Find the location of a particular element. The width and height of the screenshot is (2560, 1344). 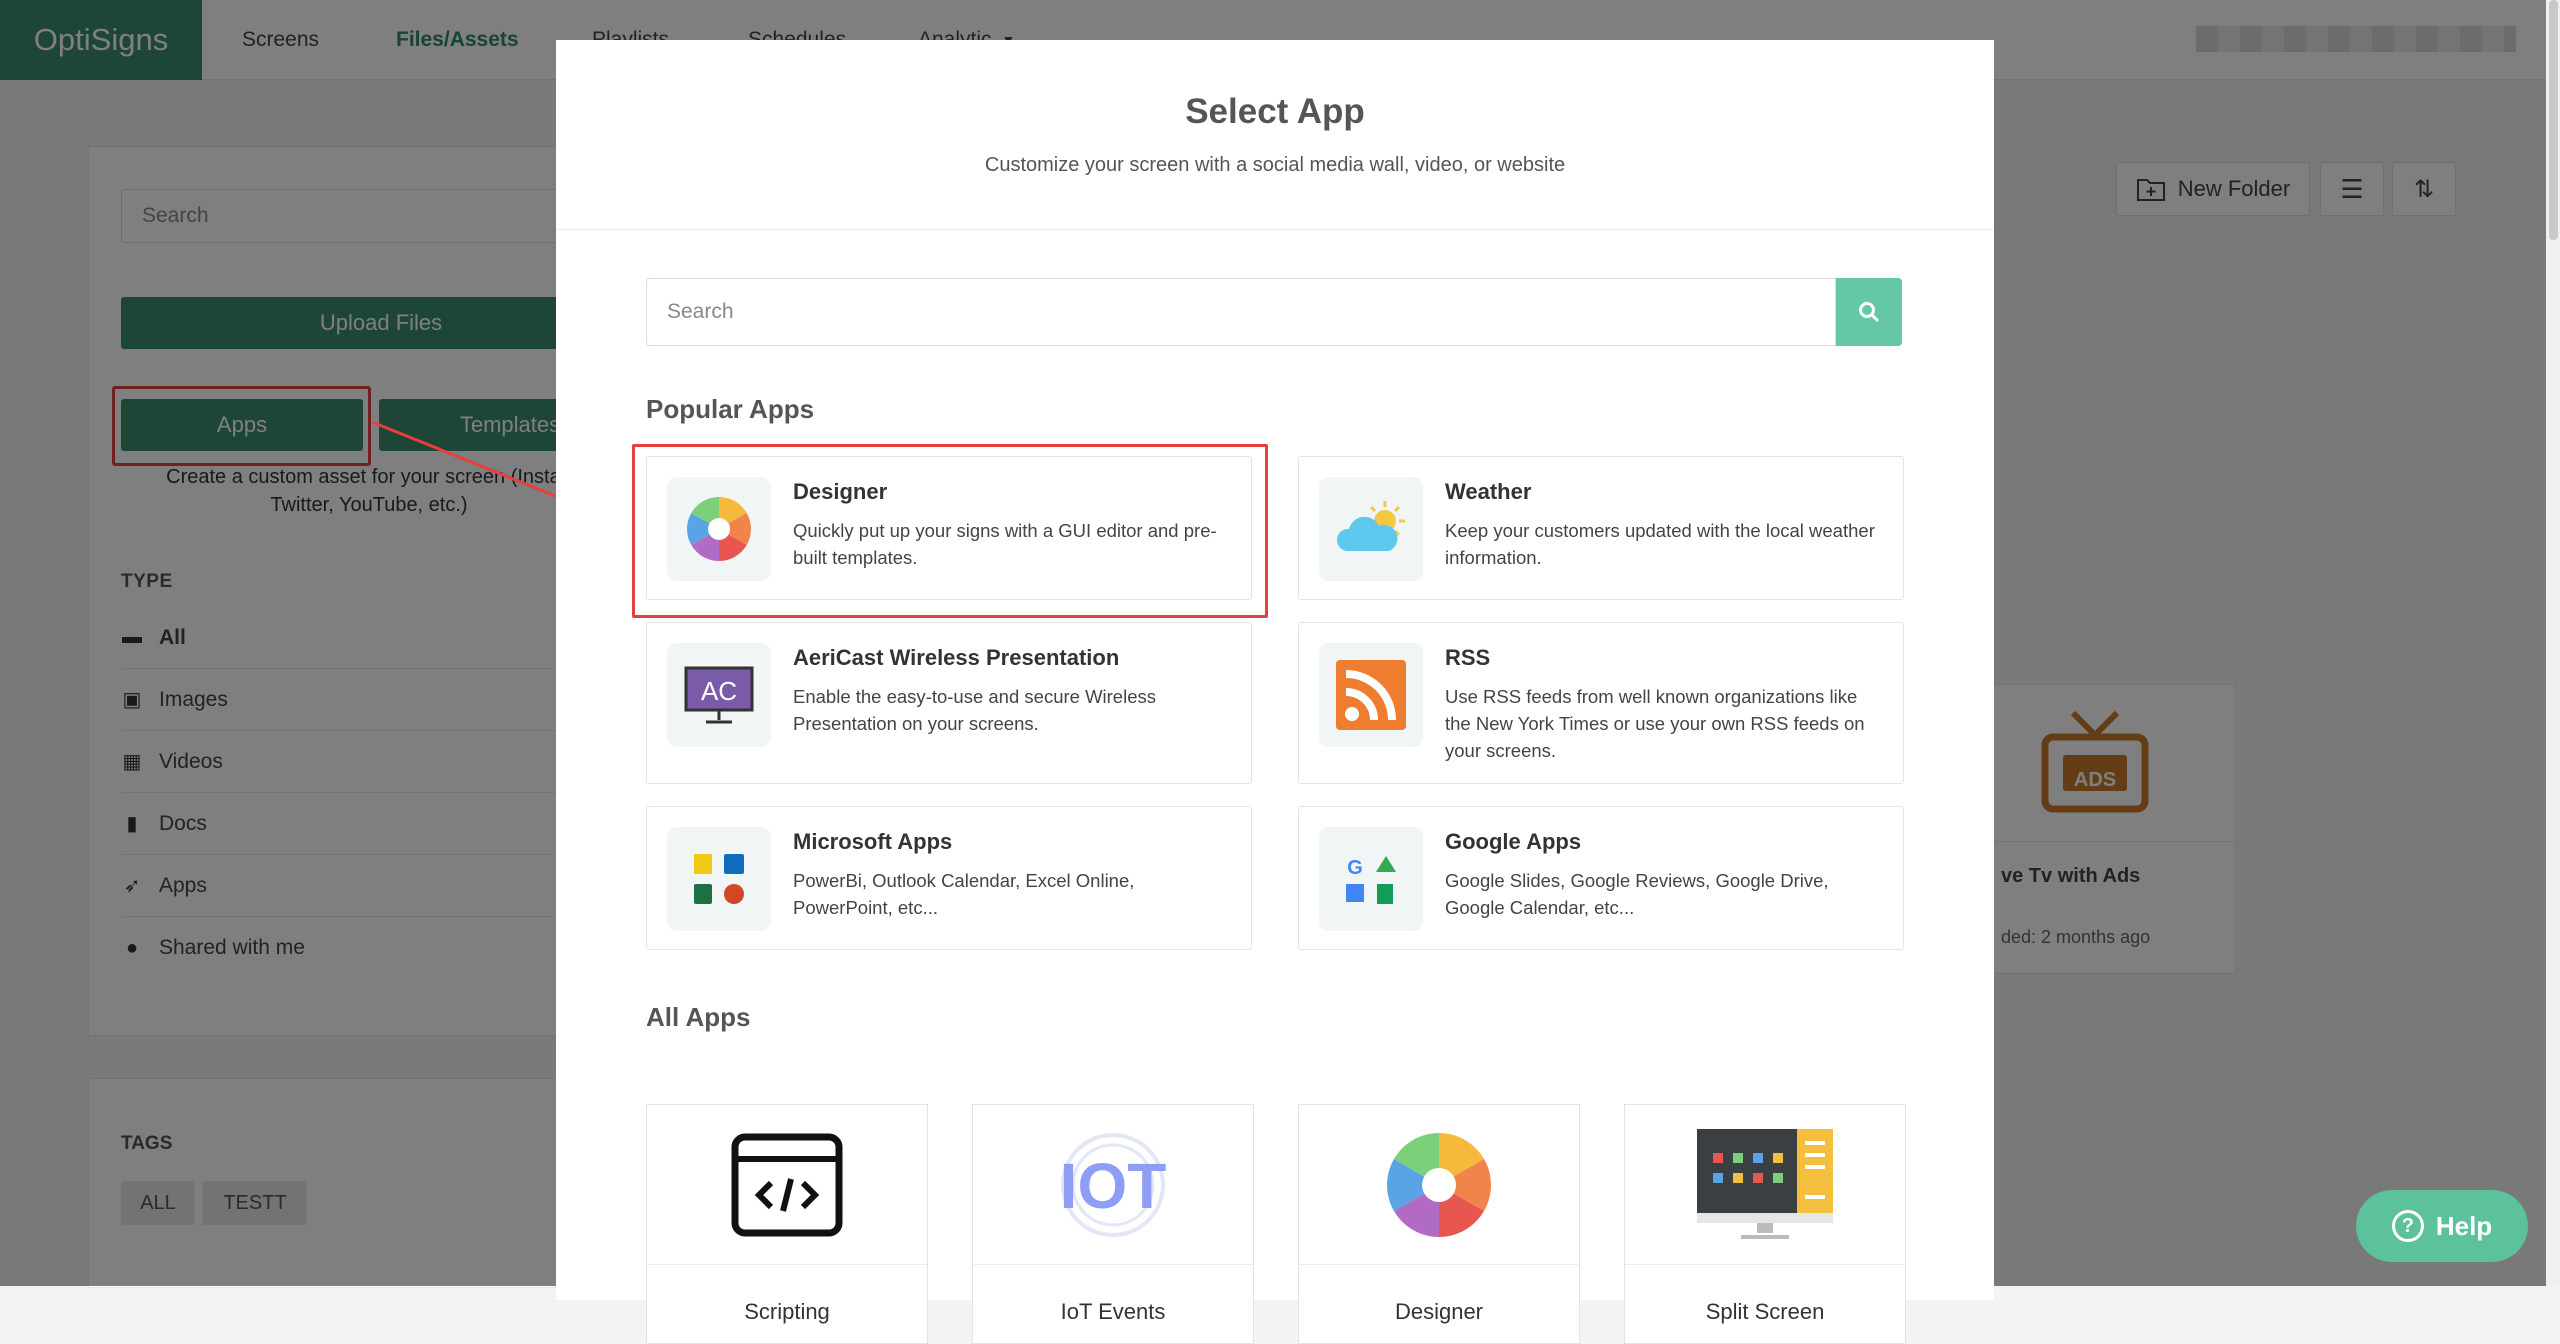

scrollbar-thumb is located at coordinates (2553, 120).